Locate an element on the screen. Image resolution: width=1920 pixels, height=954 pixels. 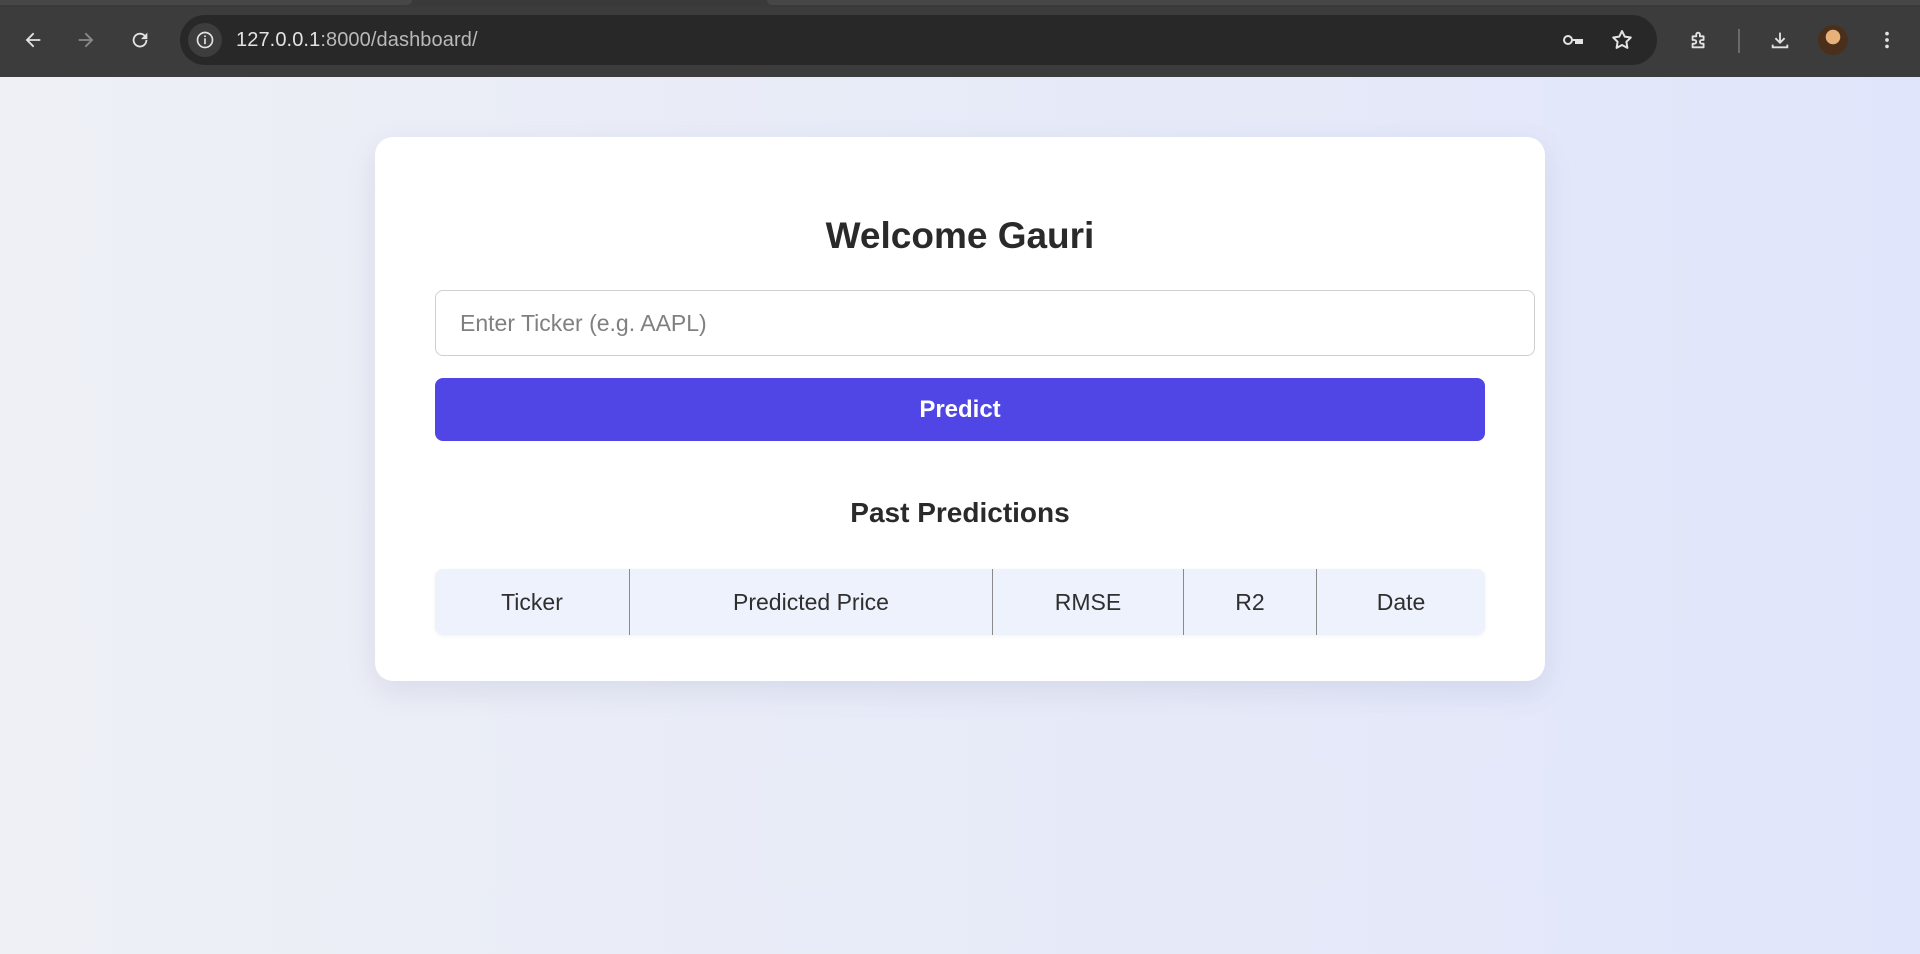
column-header-r2: R2 is located at coordinates (1250, 602).